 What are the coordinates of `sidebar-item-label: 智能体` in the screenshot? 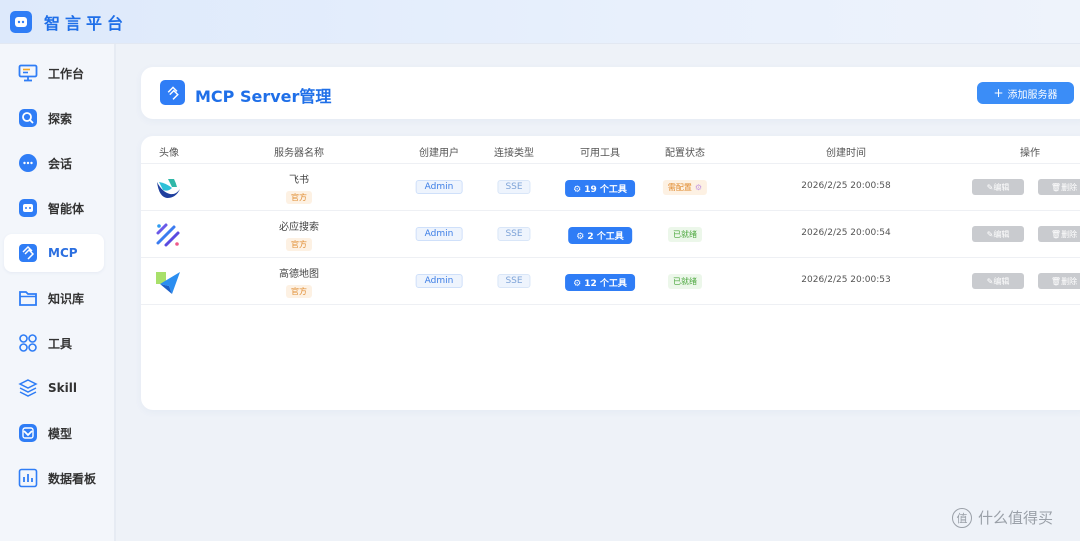 It's located at (66, 208).